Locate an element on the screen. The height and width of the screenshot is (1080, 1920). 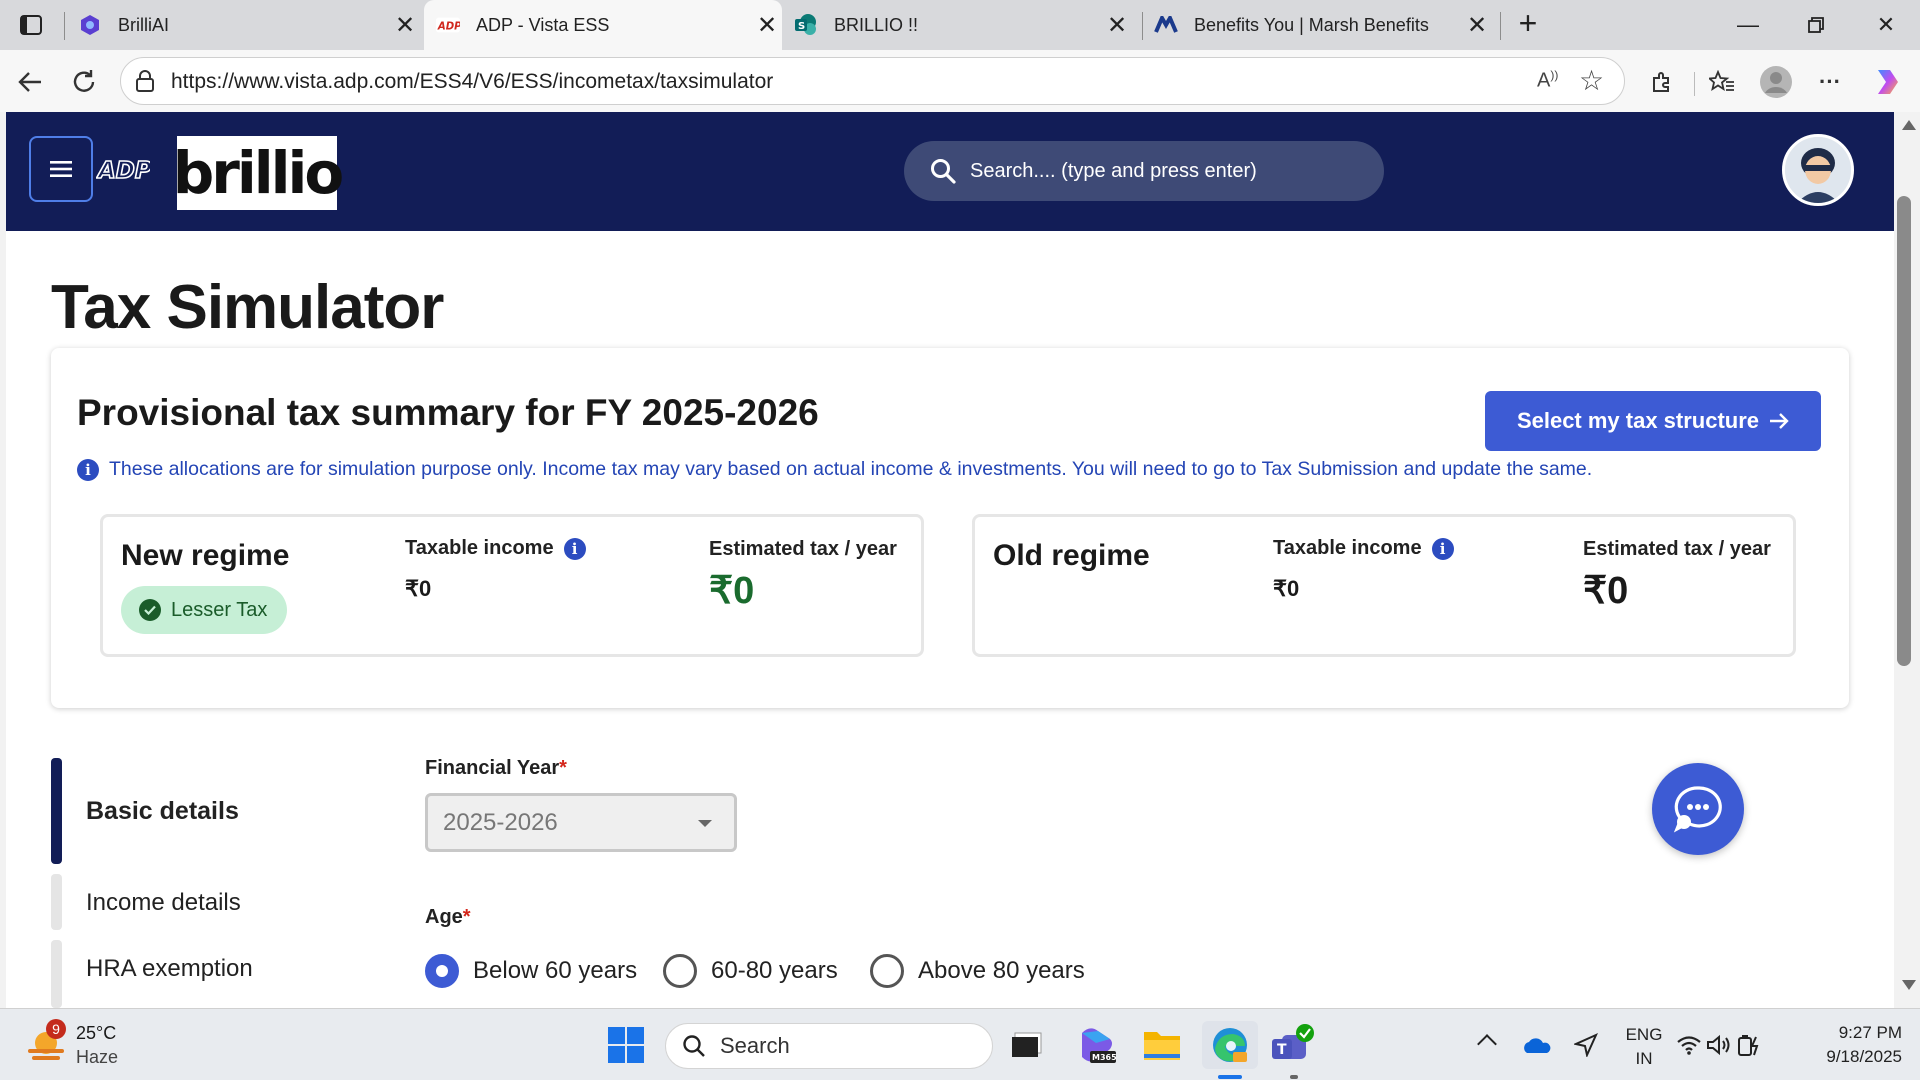
scrollbar-thumb is located at coordinates (1904, 431).